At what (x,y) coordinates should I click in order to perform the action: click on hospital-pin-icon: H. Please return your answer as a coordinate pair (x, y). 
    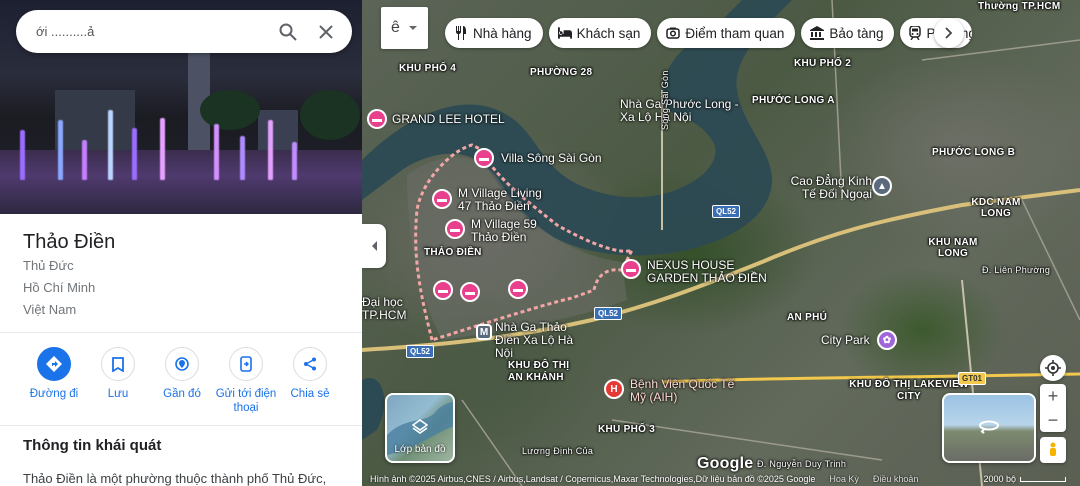
    Looking at the image, I should click on (614, 389).